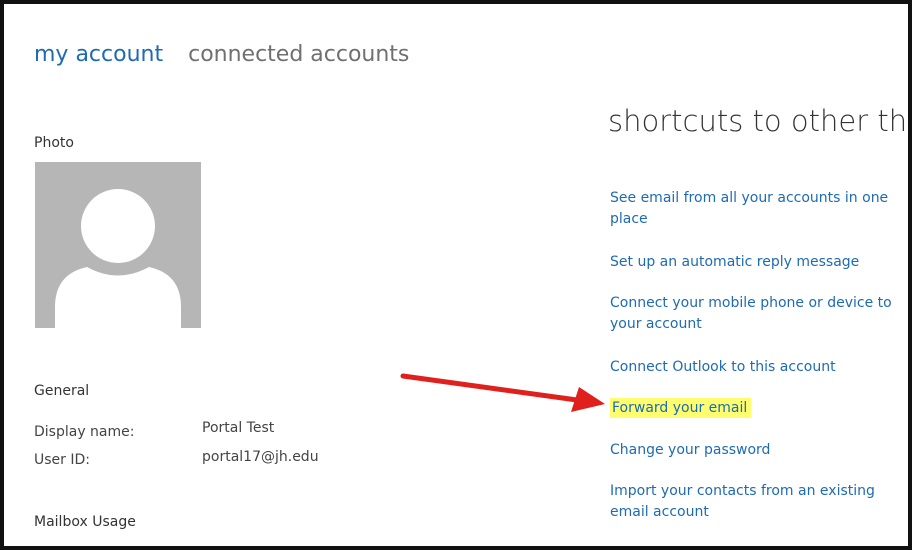 This screenshot has width=912, height=550. Describe the element at coordinates (760, 121) in the screenshot. I see `shortcuts-title: shortcuts to other thin..` at that location.